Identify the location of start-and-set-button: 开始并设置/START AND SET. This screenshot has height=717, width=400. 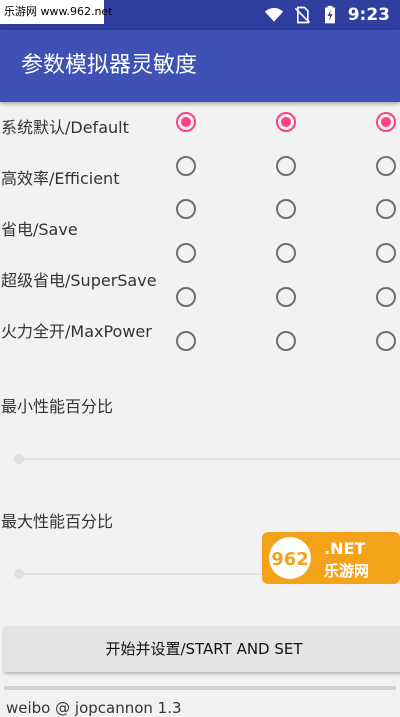
(202, 649).